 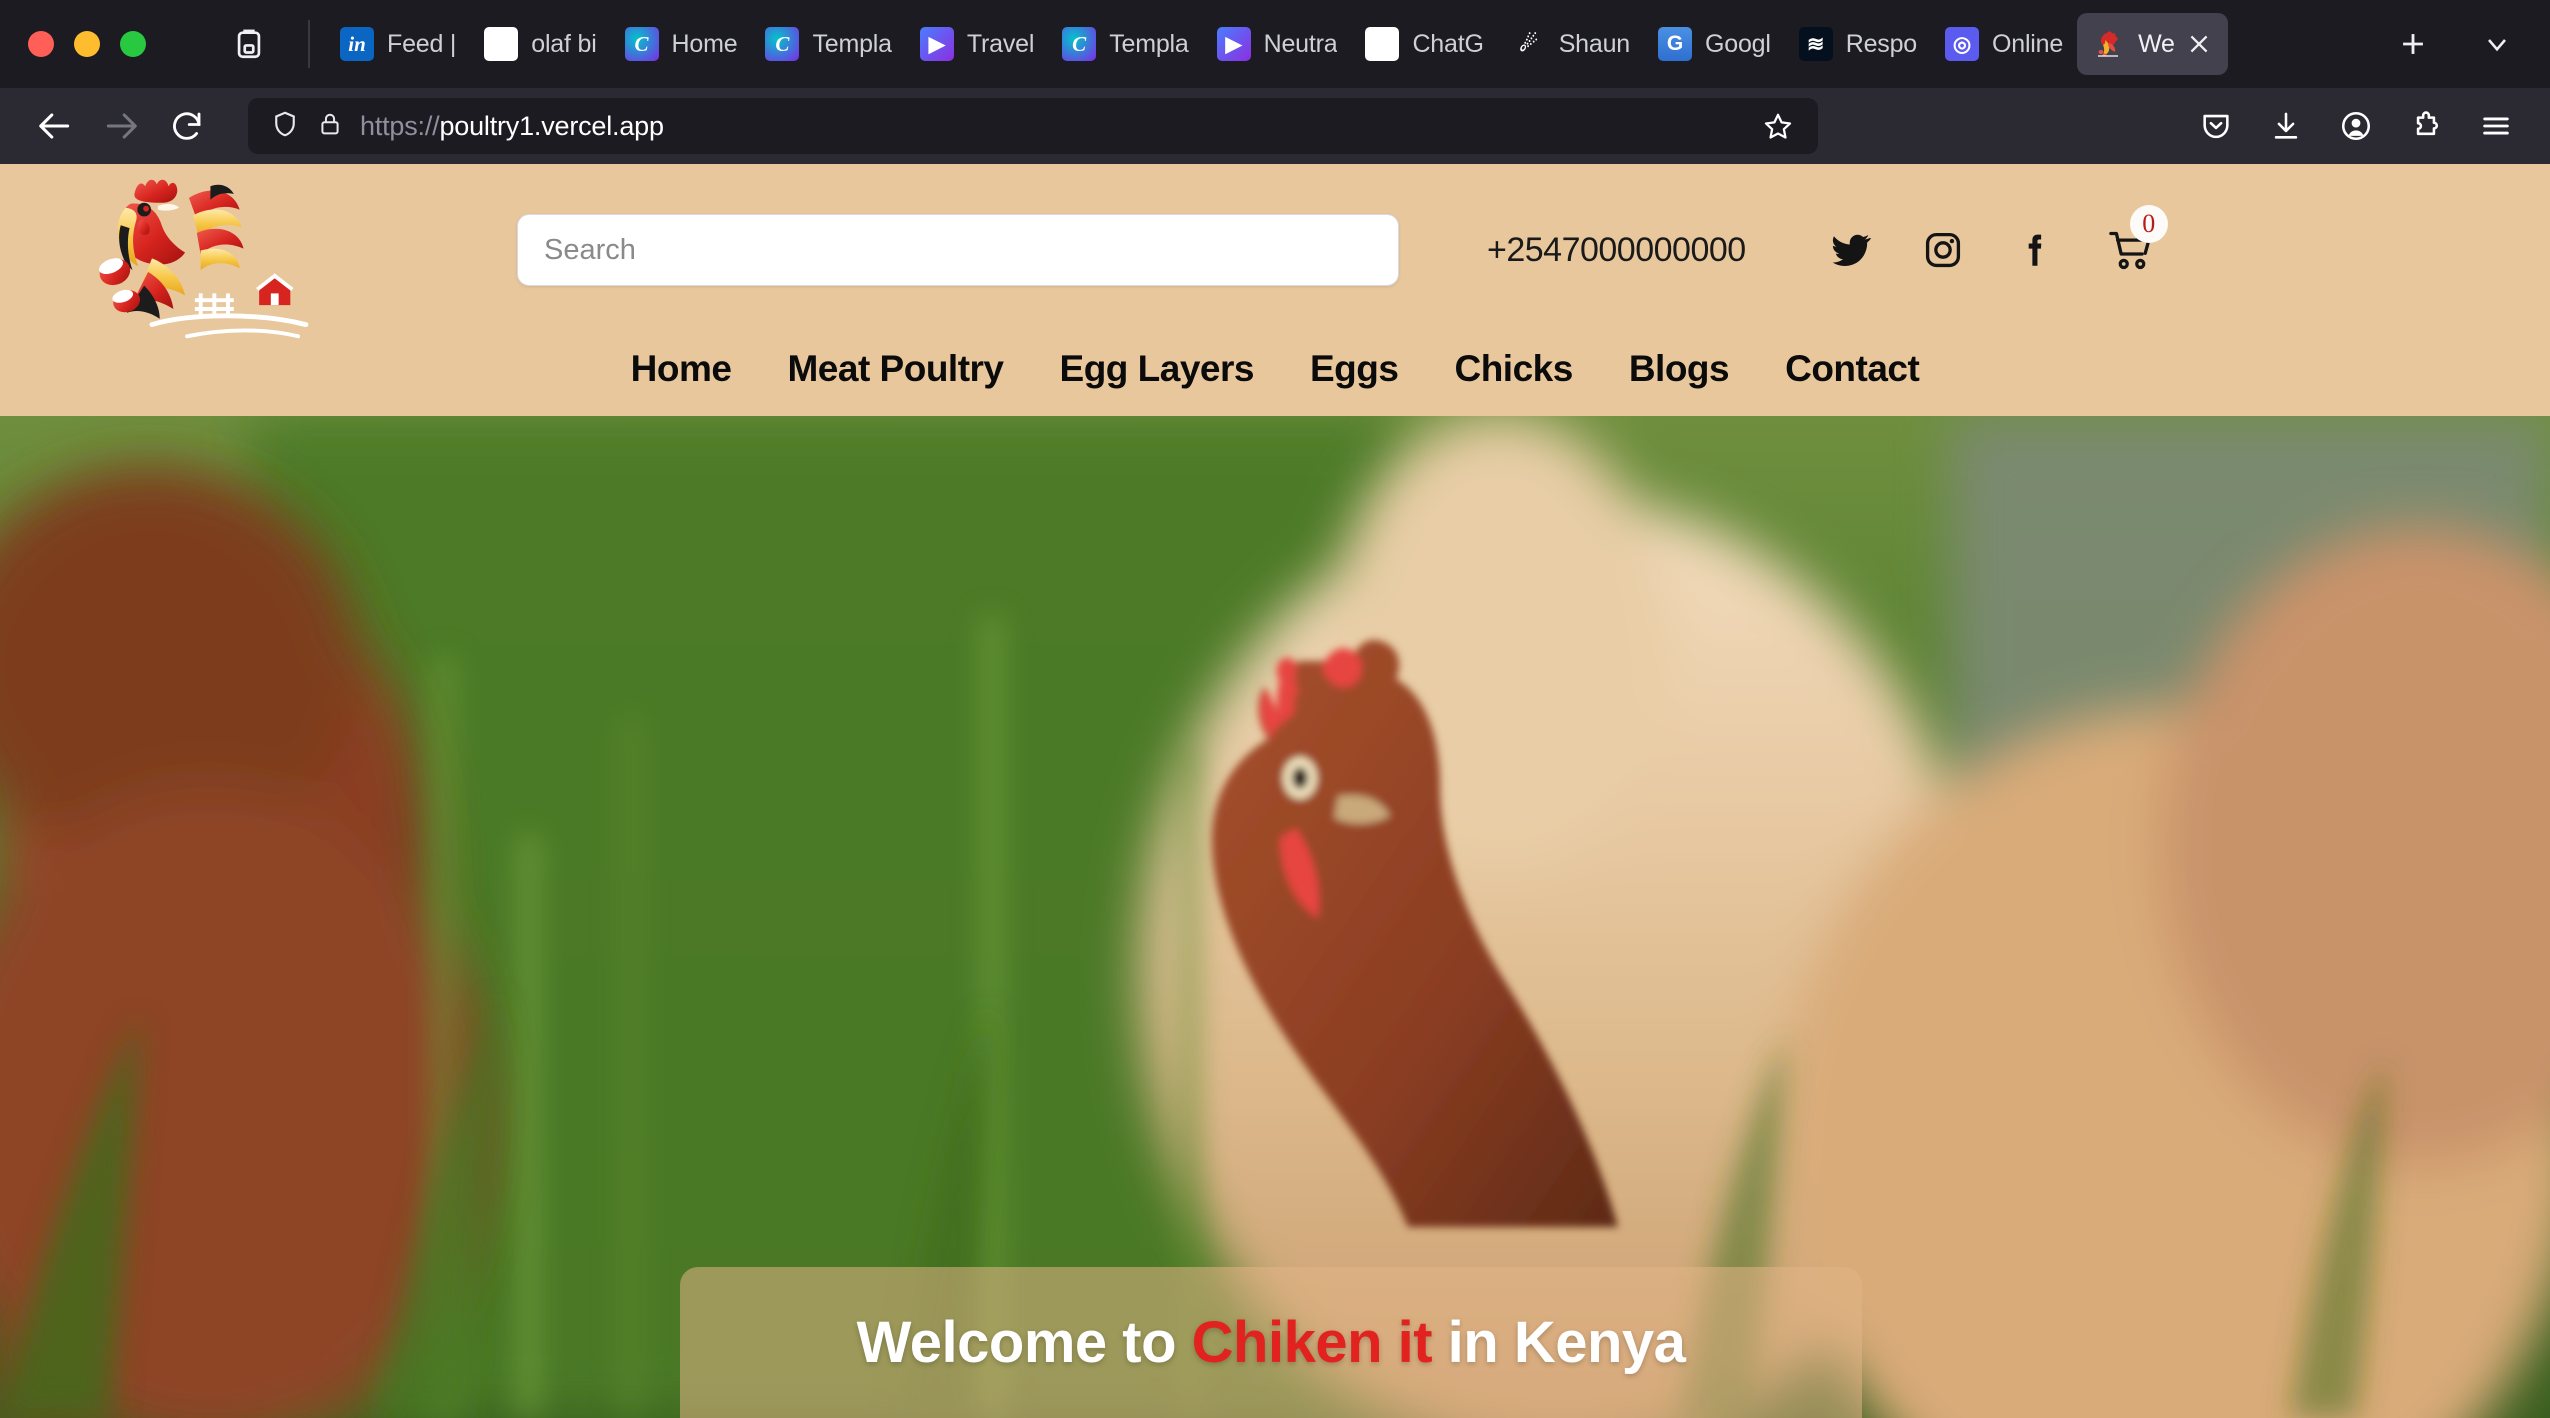 I want to click on nav-item-blogs: Blogs, so click(x=1679, y=369).